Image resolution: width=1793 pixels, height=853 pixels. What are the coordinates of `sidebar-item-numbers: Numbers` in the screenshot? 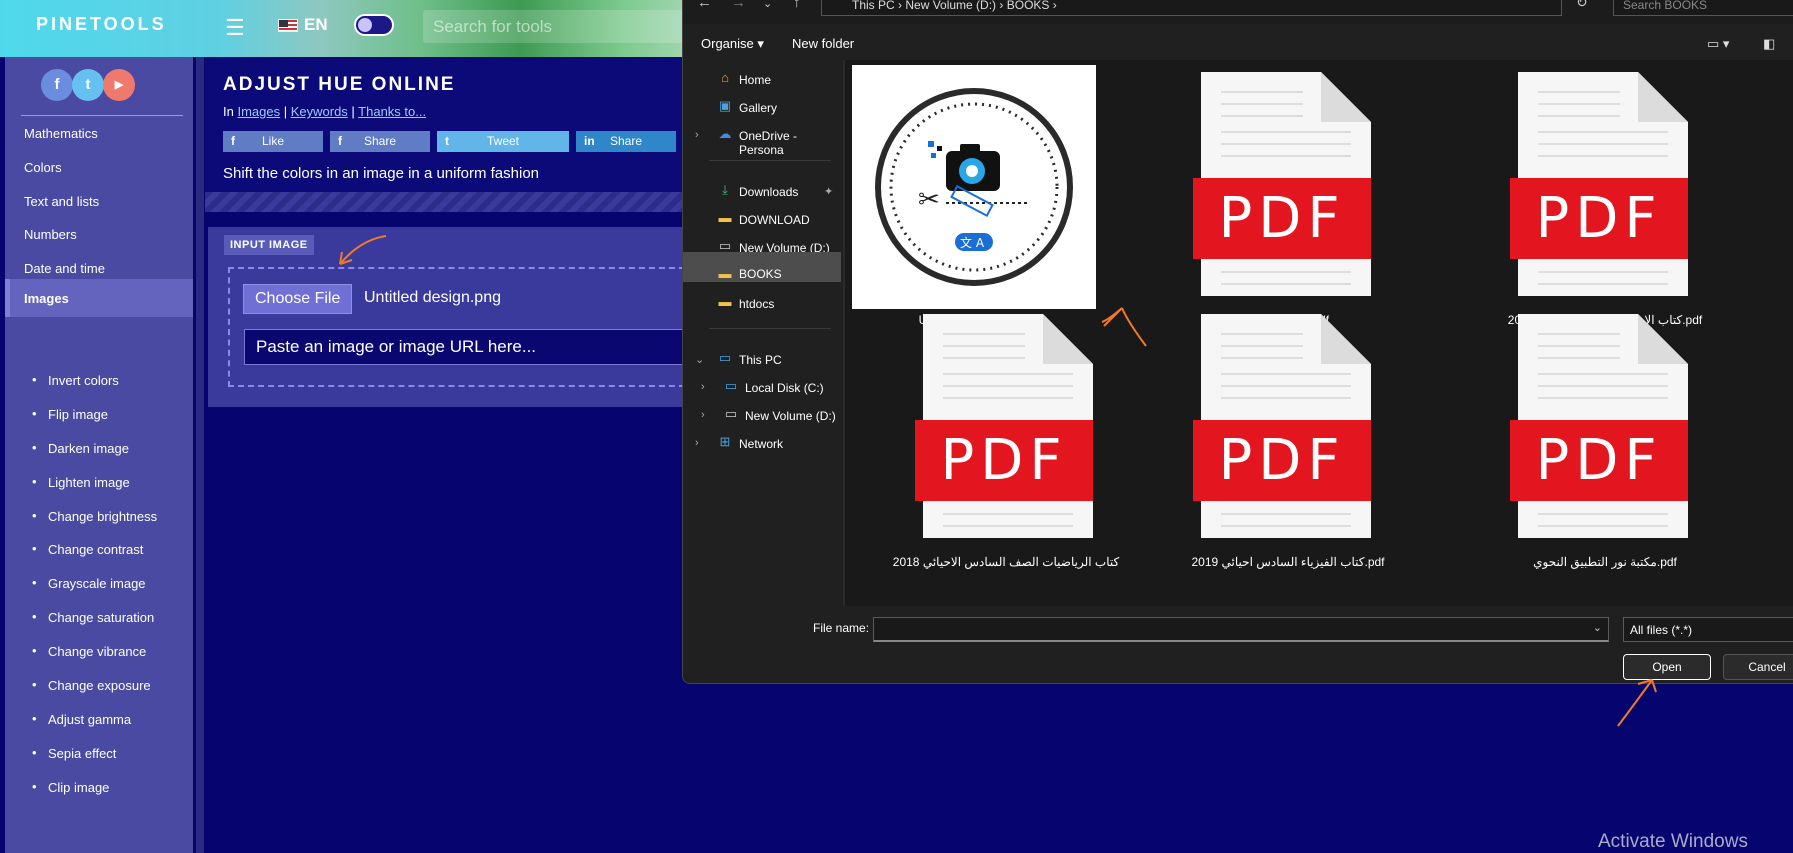 It's located at (99, 236).